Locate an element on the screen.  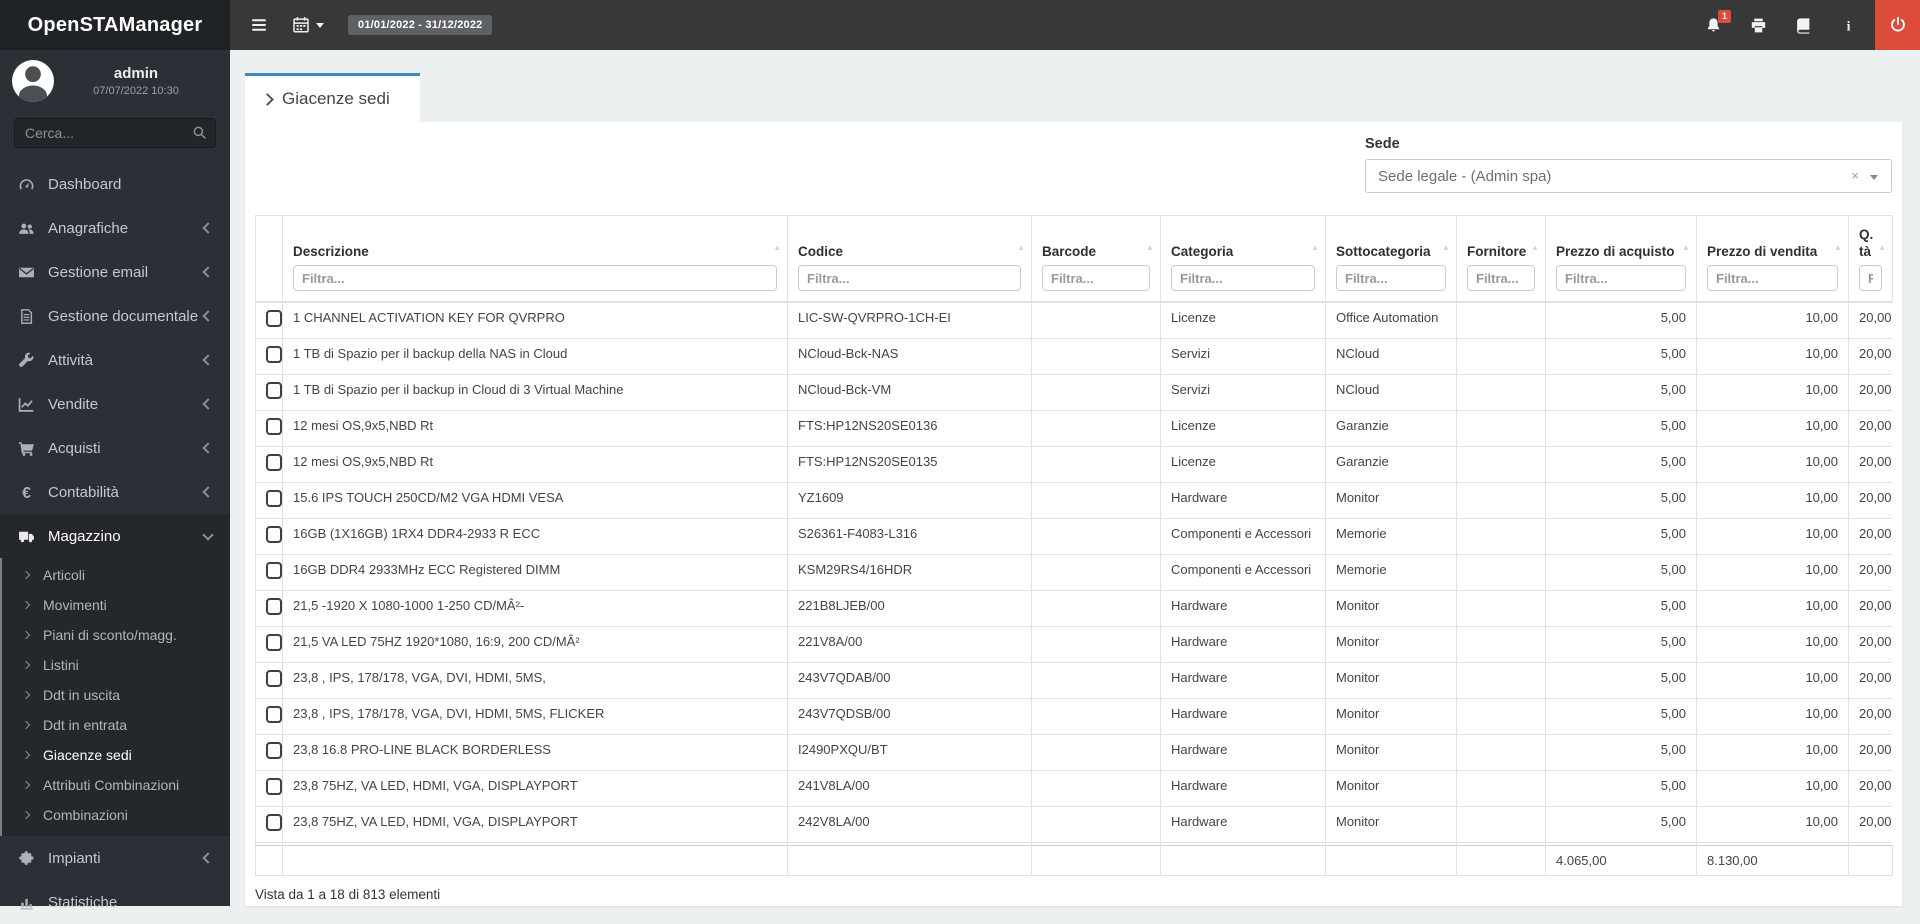
sort-icon: ▲ is located at coordinates (1150, 247).